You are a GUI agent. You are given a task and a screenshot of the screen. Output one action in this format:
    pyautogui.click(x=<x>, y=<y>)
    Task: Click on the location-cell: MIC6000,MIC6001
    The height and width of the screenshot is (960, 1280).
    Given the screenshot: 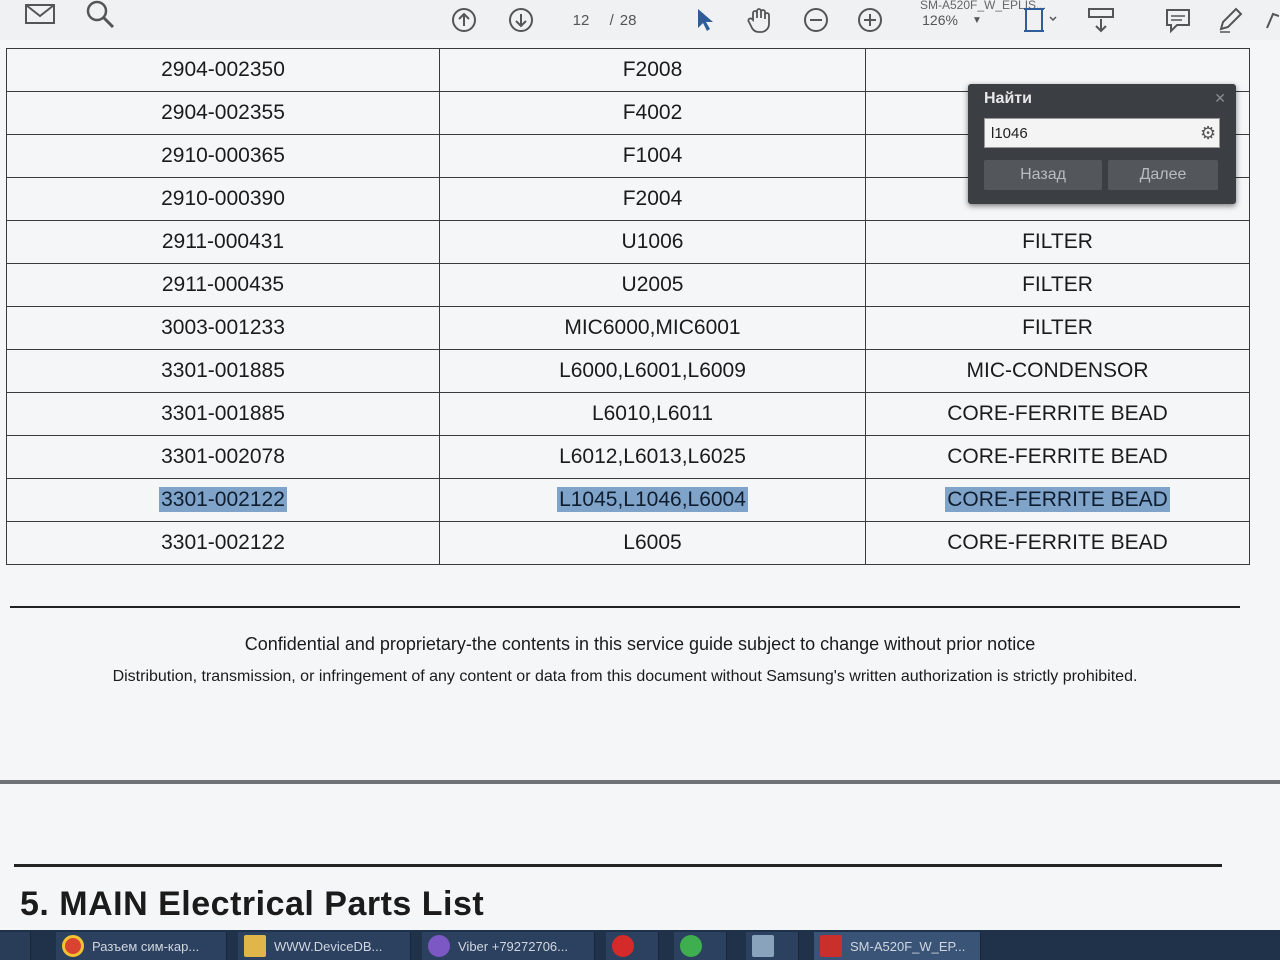 What is the action you would take?
    pyautogui.click(x=652, y=328)
    